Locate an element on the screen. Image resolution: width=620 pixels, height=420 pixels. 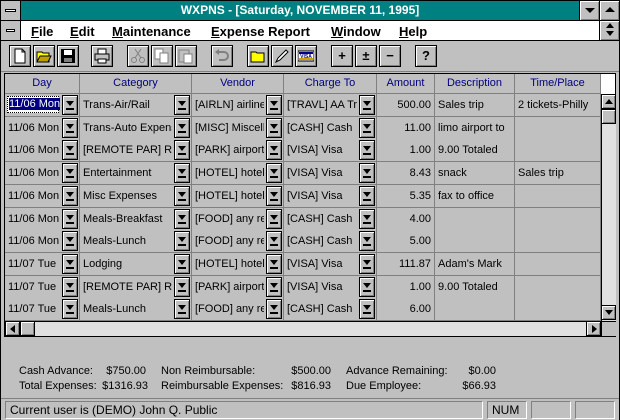
cell-amount: 500.00 is located at coordinates (406, 105).